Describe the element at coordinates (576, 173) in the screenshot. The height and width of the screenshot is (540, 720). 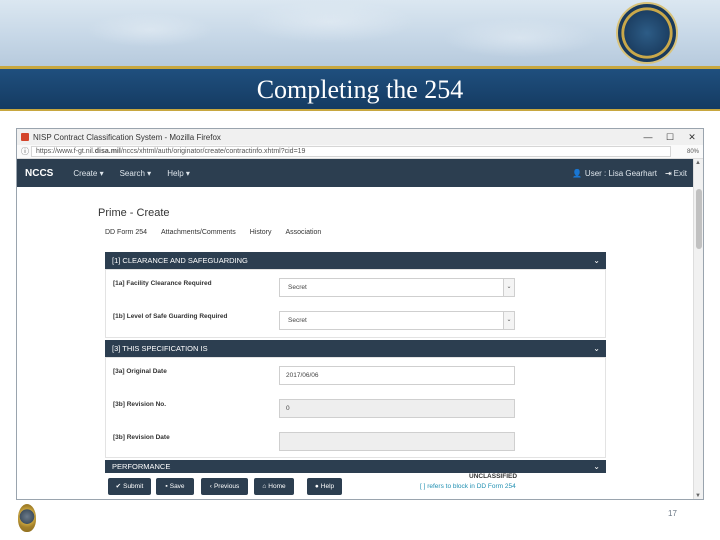
I see `user-icon: 👤` at that location.